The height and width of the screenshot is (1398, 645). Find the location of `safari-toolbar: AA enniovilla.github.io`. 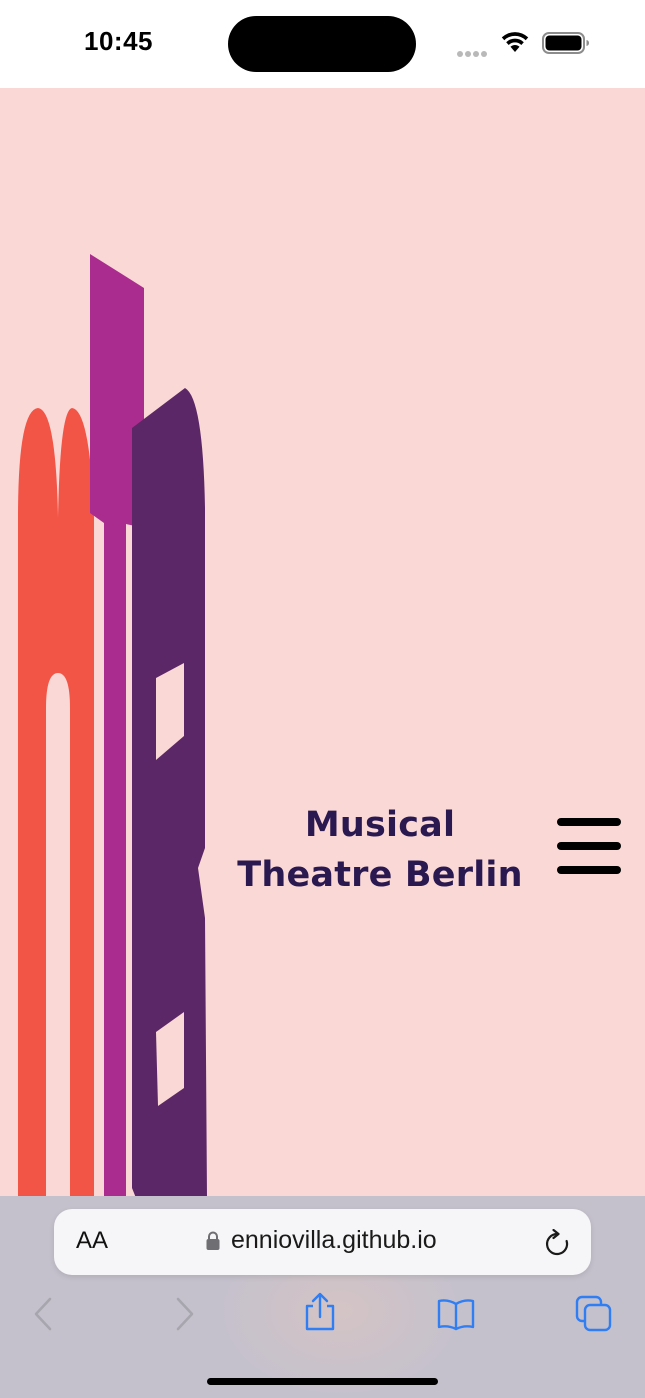

safari-toolbar: AA enniovilla.github.io is located at coordinates (322, 1297).